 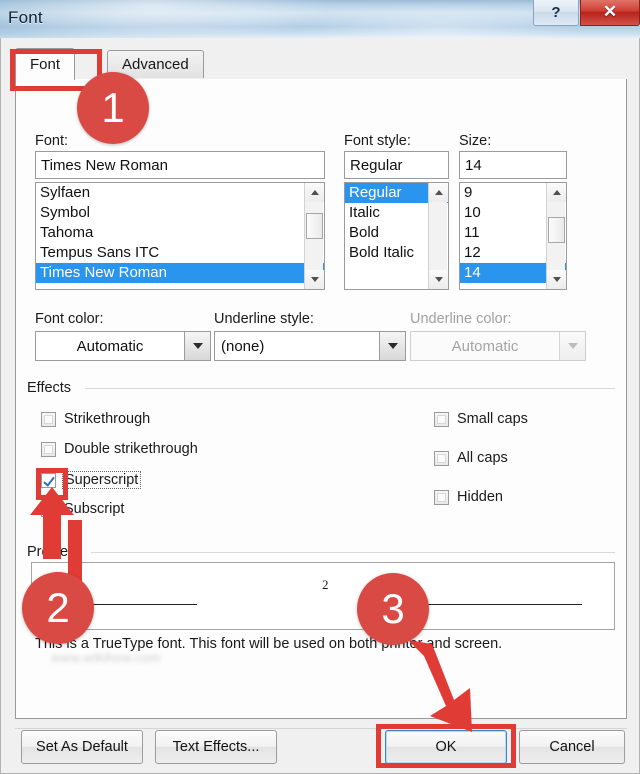 What do you see at coordinates (180, 233) in the screenshot?
I see `font-list-item: Tahoma` at bounding box center [180, 233].